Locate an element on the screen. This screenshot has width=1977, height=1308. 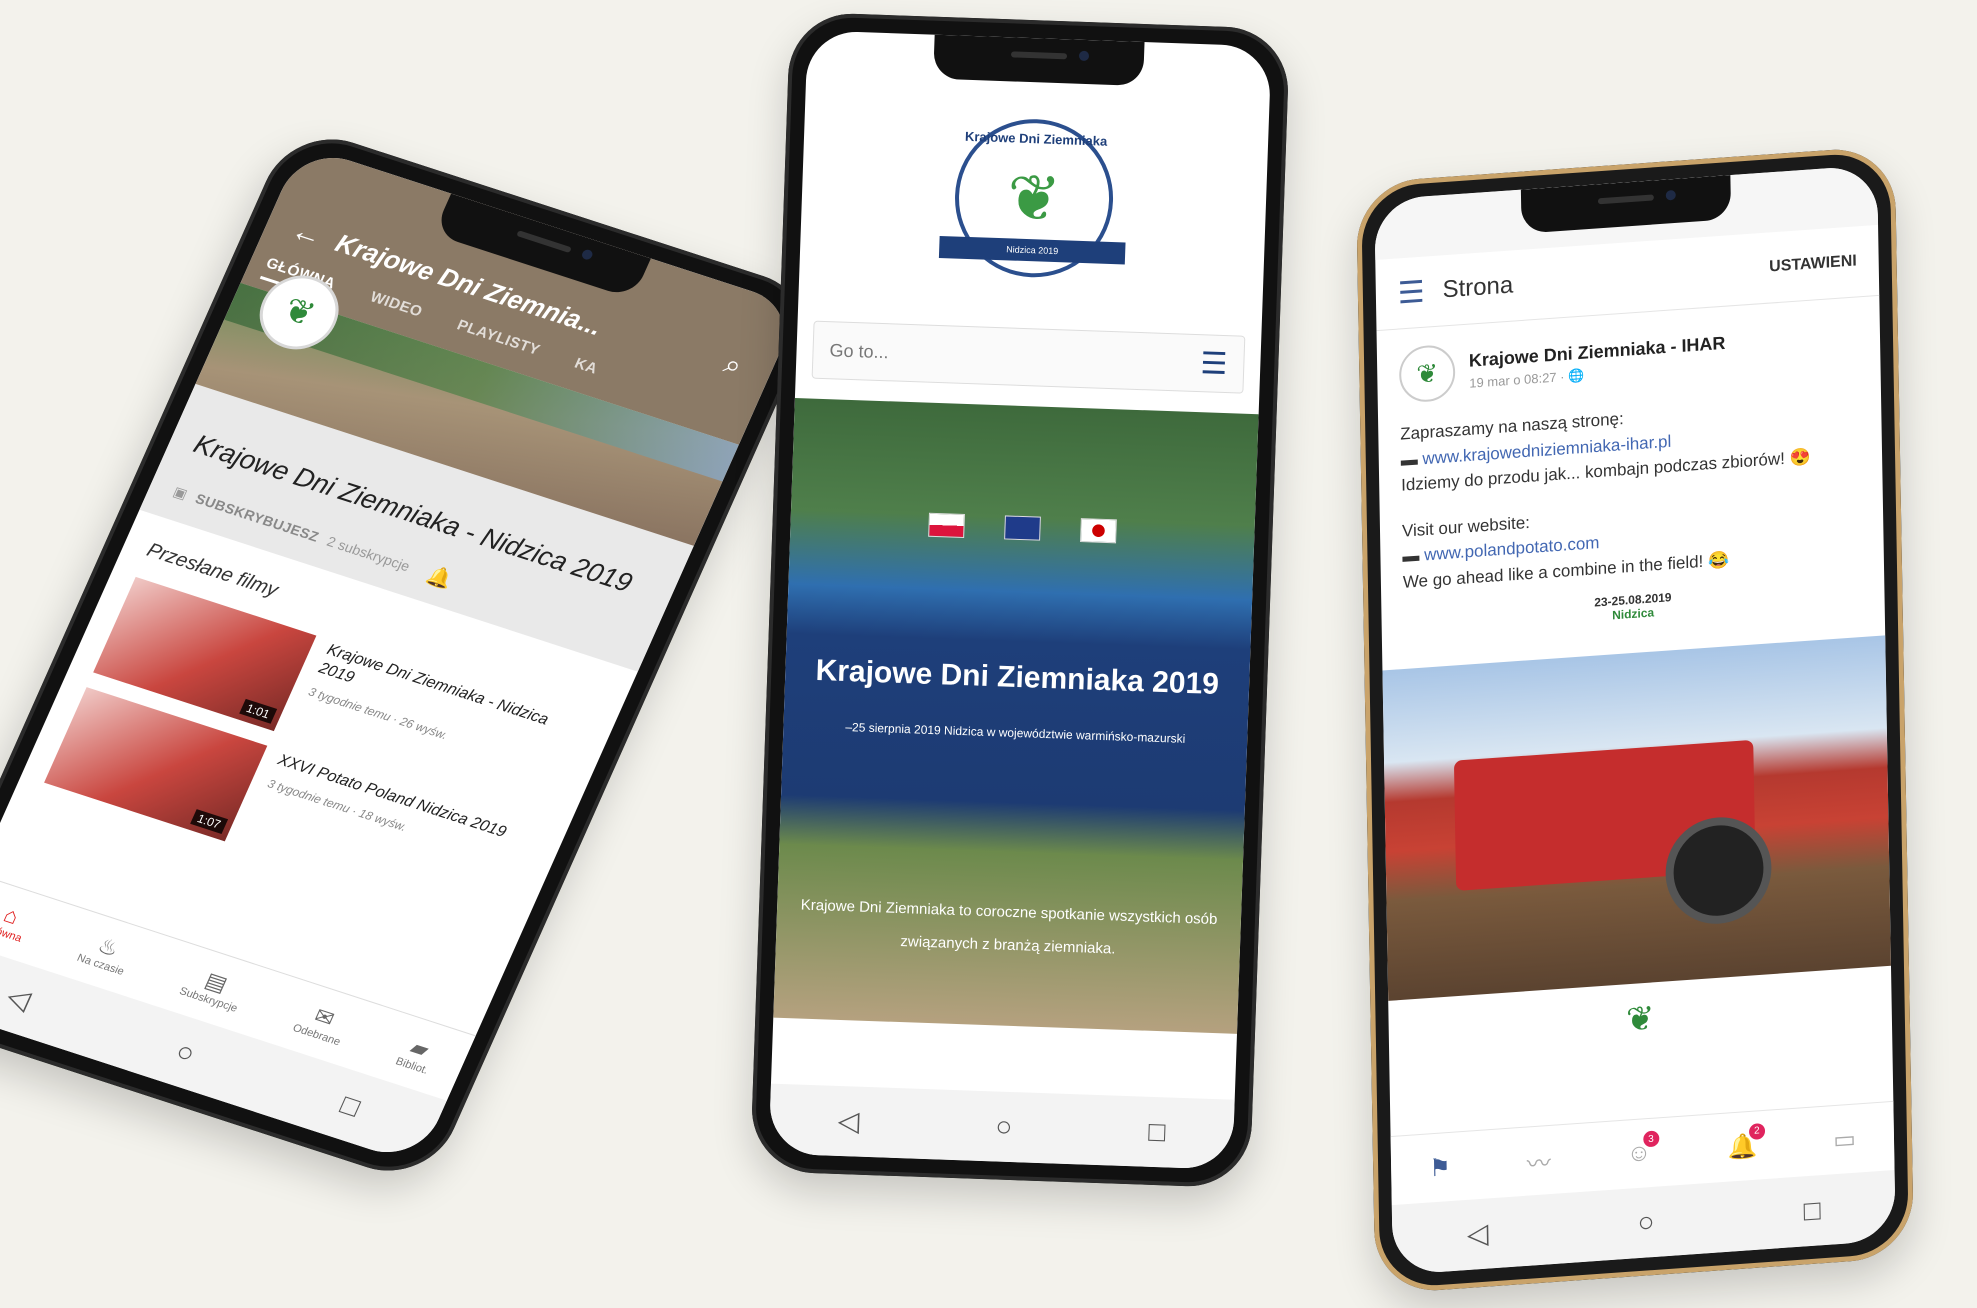
video-duration: 1:07 is located at coordinates (209, 821).